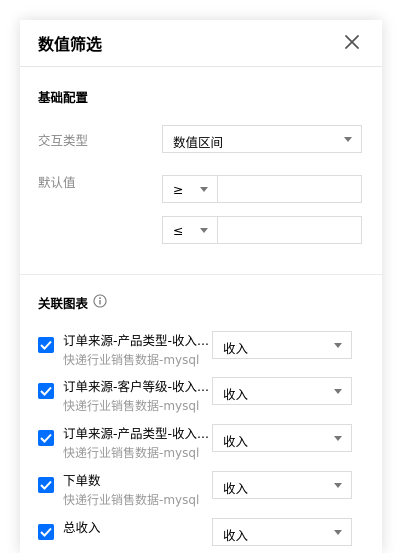  Describe the element at coordinates (70, 44) in the screenshot. I see `dialog-title: 数值筛选` at that location.